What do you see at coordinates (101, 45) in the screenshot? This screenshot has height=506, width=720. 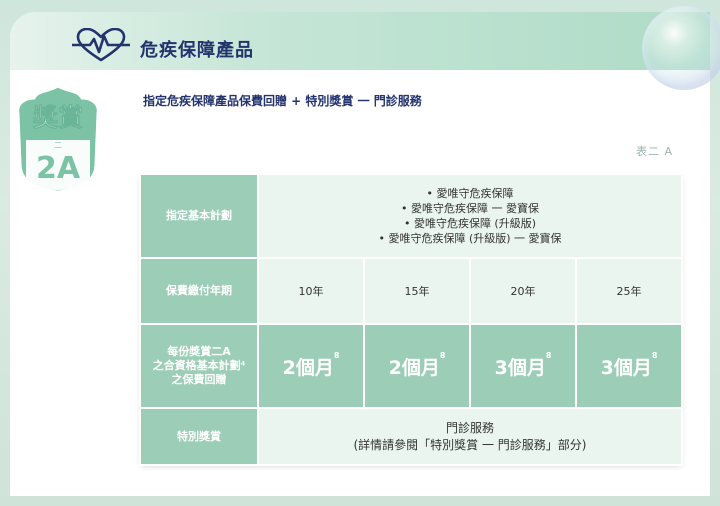 I see `heart-pulse-icon` at bounding box center [101, 45].